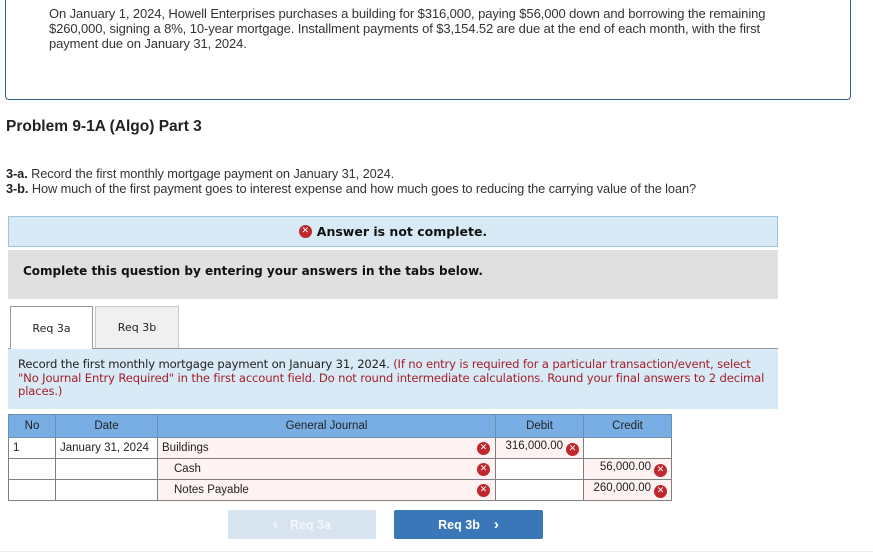  What do you see at coordinates (185, 448) in the screenshot?
I see `account-name: Buildings` at bounding box center [185, 448].